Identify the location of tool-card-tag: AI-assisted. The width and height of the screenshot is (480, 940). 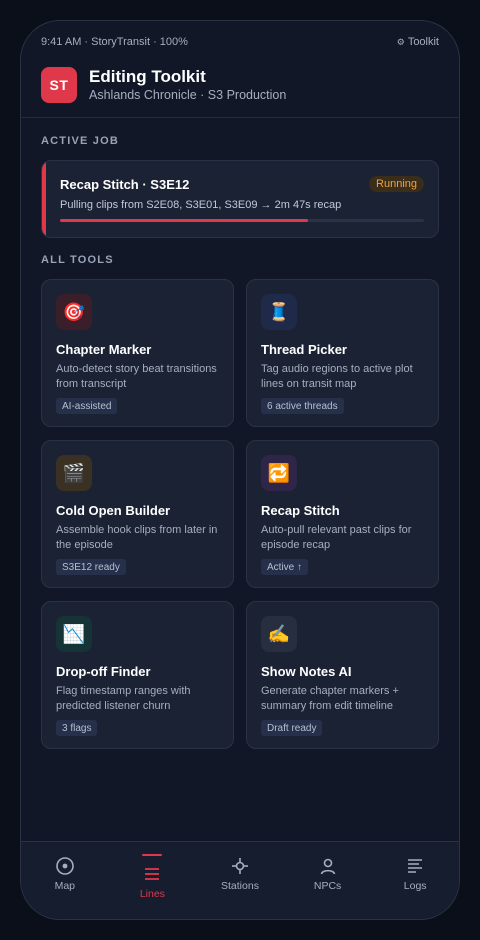
(87, 406).